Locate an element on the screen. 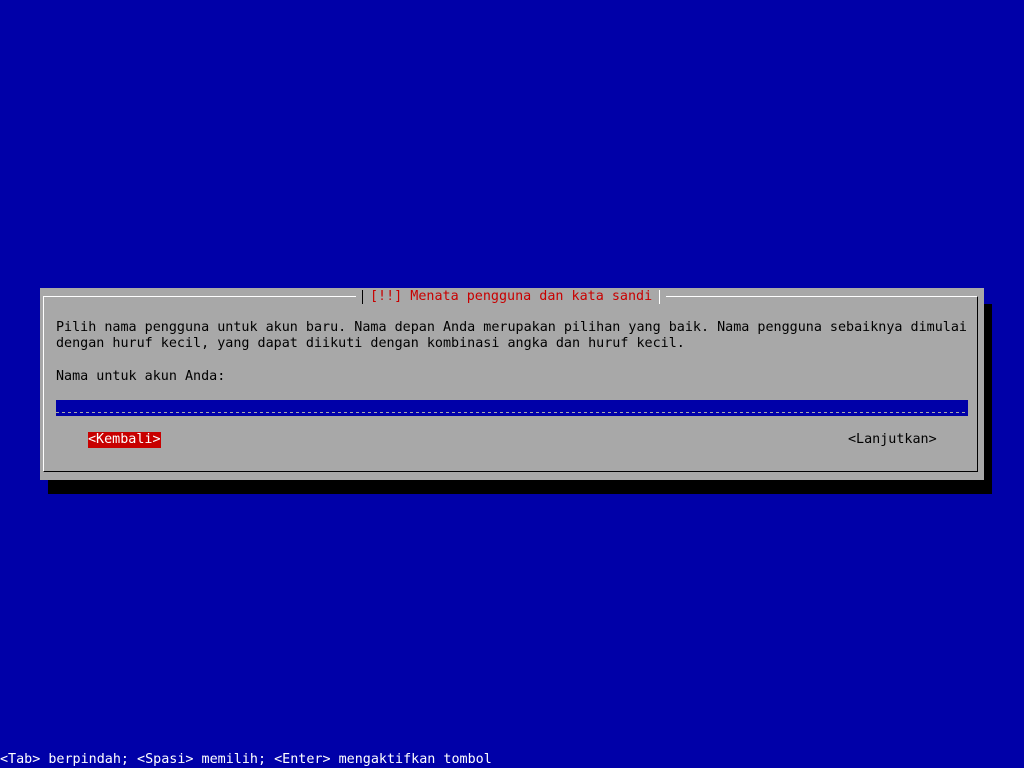 This screenshot has width=1024, height=768. dialog-title: [!!] Menata pengguna dan kata sandi is located at coordinates (511, 296).